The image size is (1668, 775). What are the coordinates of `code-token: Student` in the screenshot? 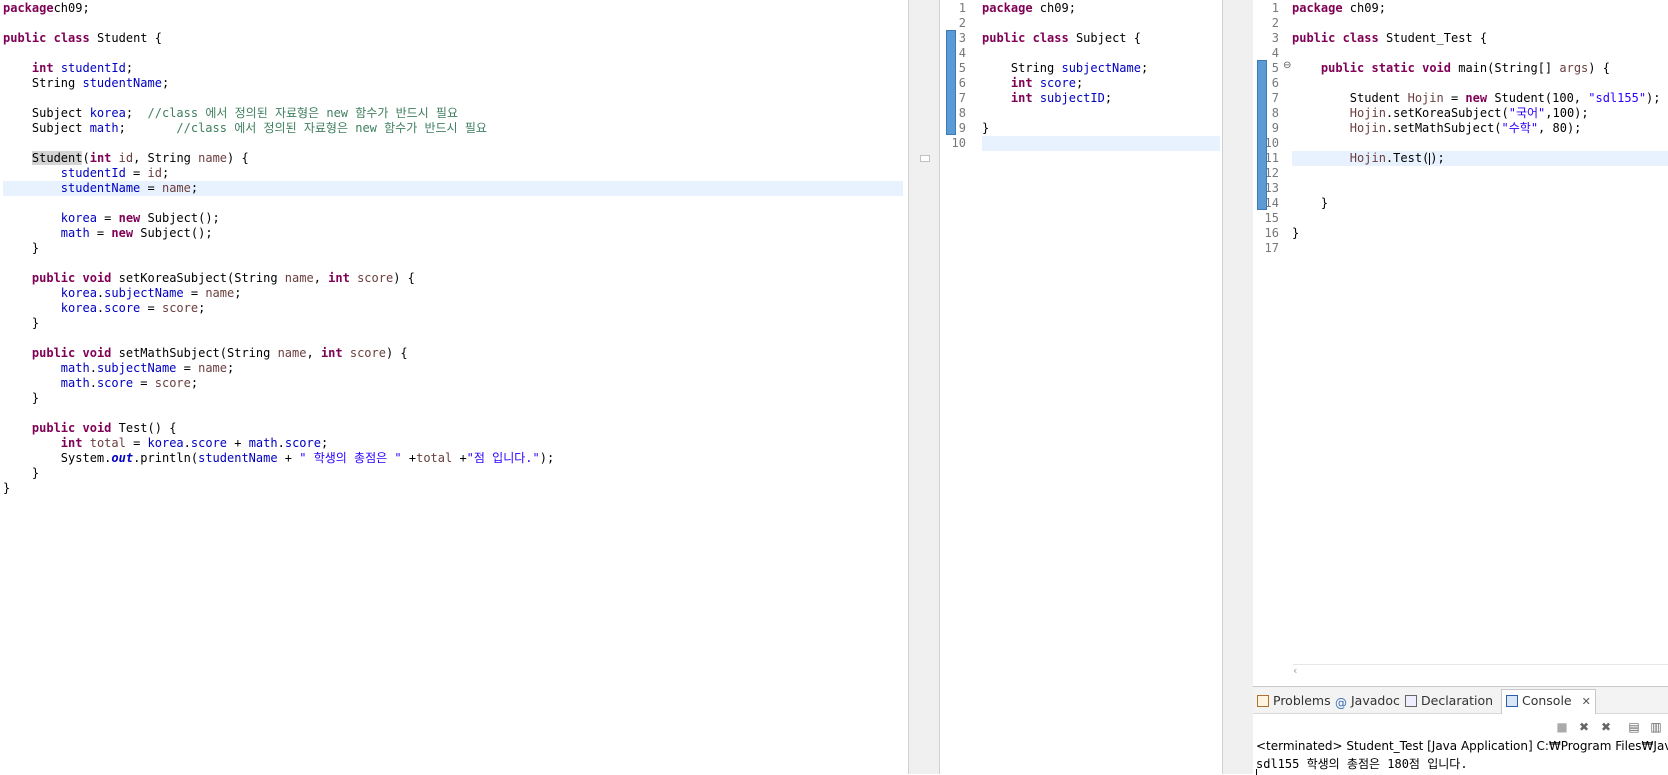 It's located at (1350, 98).